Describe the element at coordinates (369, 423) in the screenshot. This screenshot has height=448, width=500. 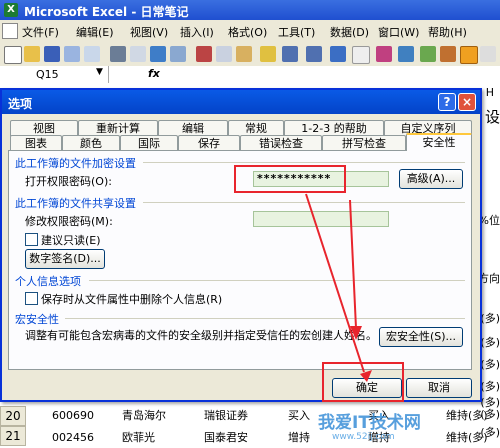
I see `watermark-text: 我爱IT技术网` at that location.